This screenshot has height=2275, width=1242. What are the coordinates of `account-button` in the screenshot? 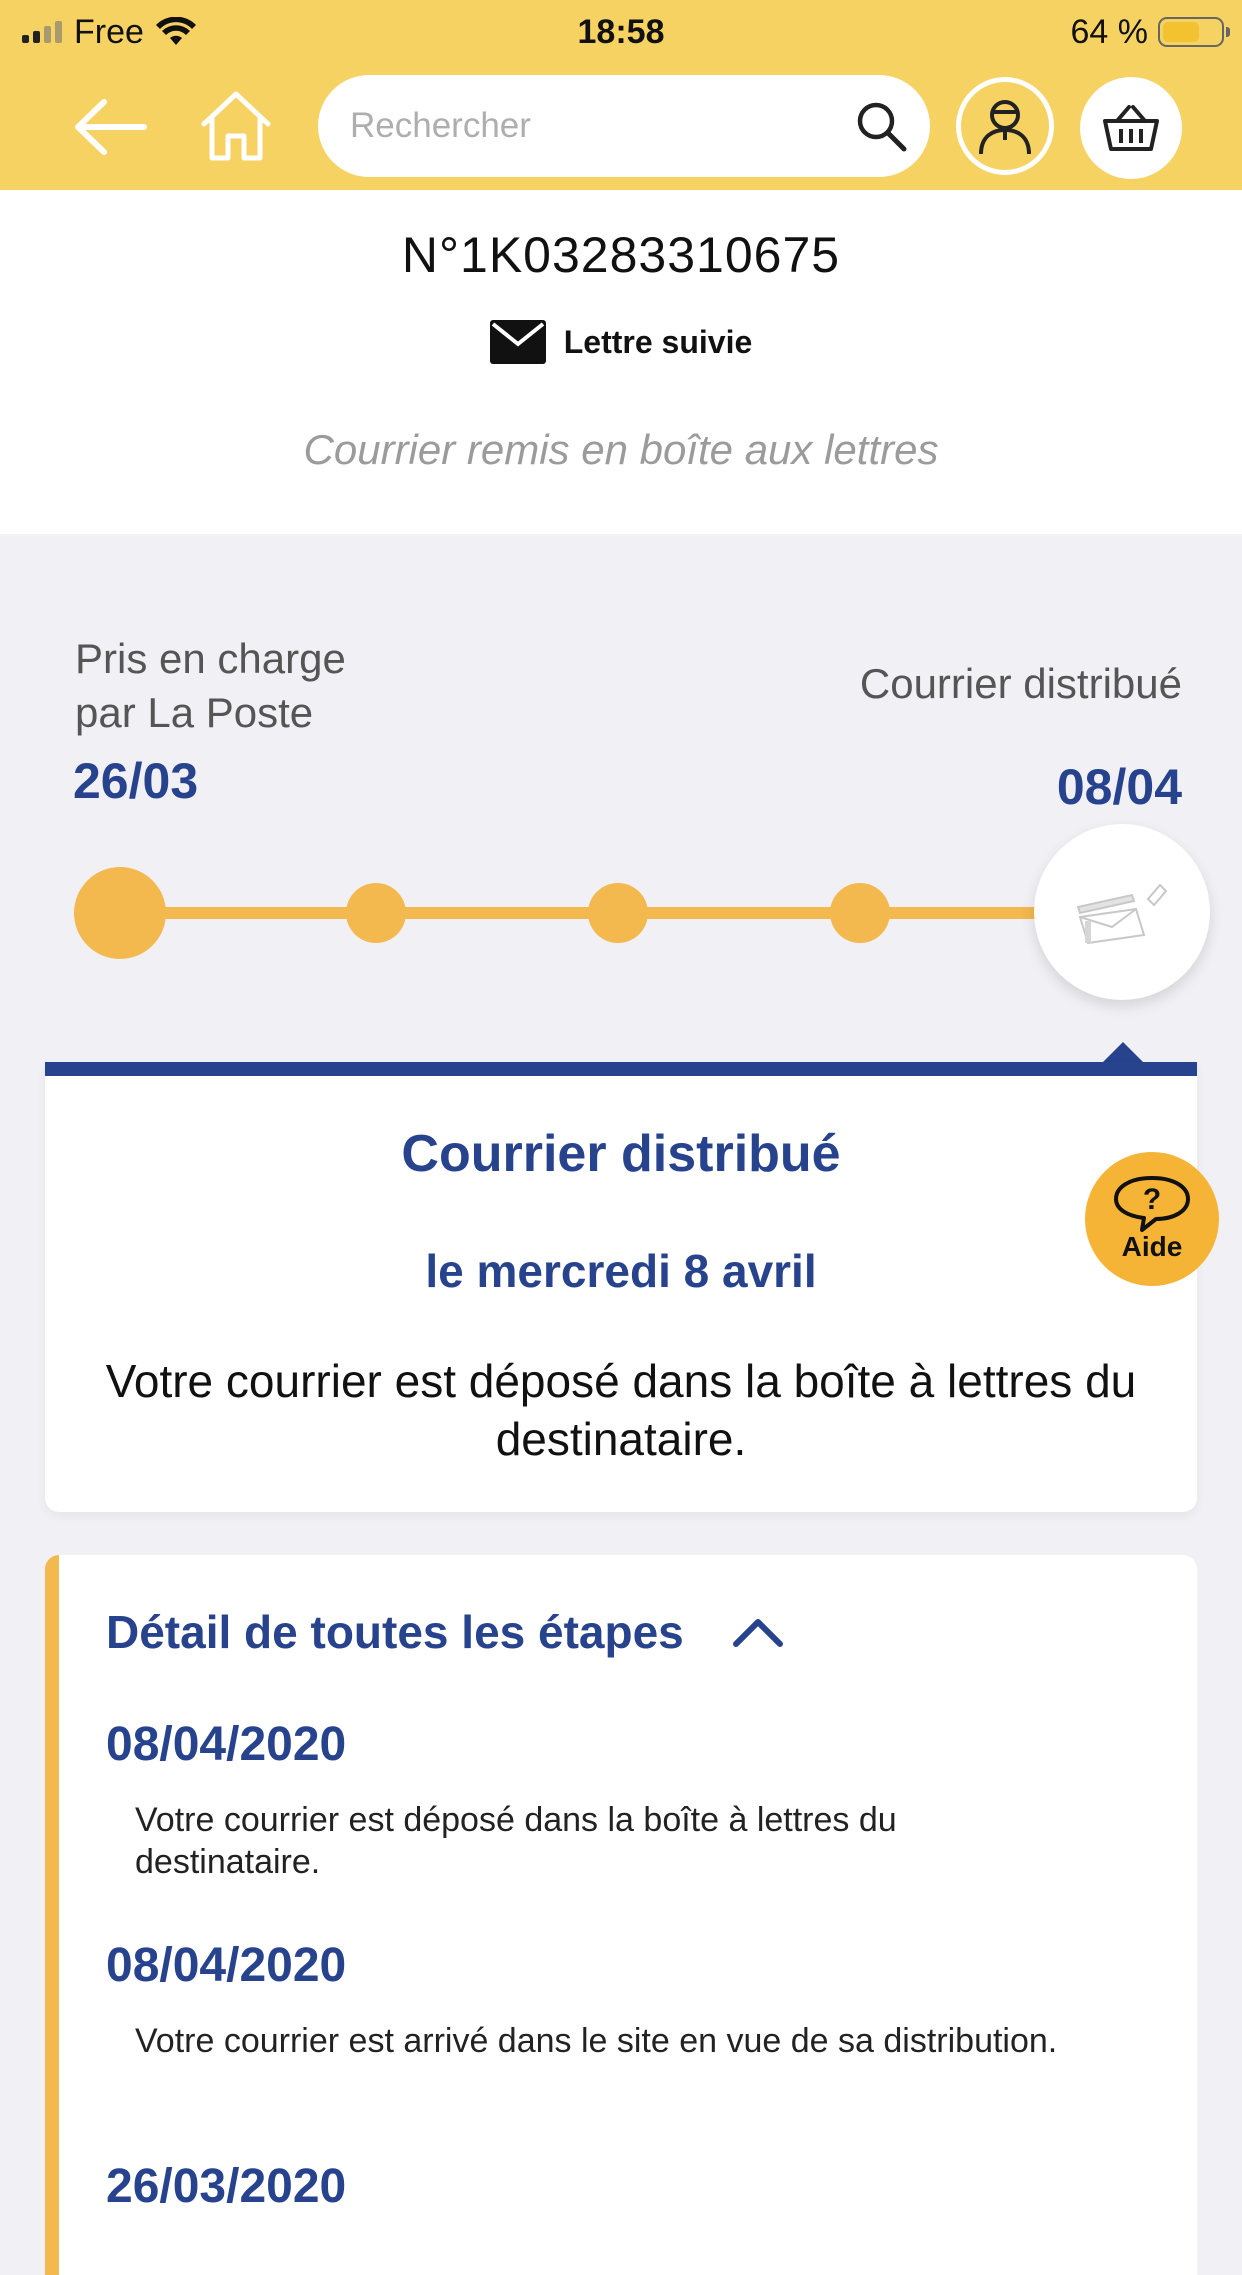 It's located at (1005, 126).